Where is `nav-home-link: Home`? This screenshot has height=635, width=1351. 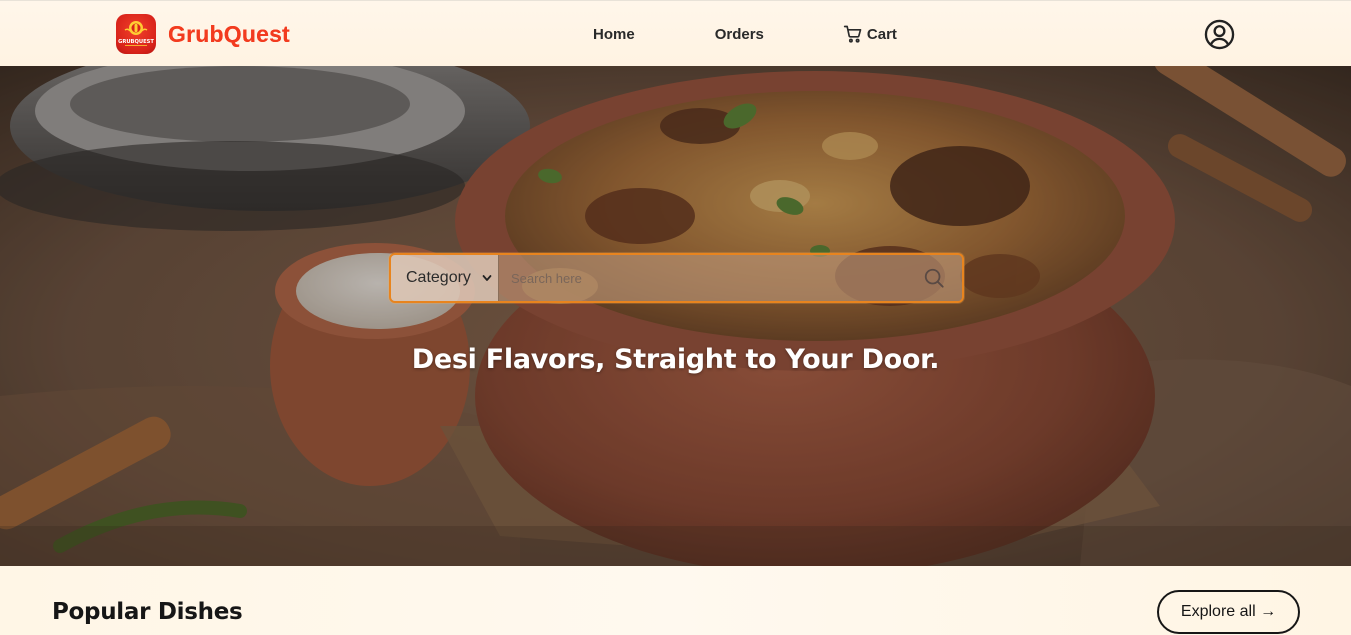 nav-home-link: Home is located at coordinates (614, 34).